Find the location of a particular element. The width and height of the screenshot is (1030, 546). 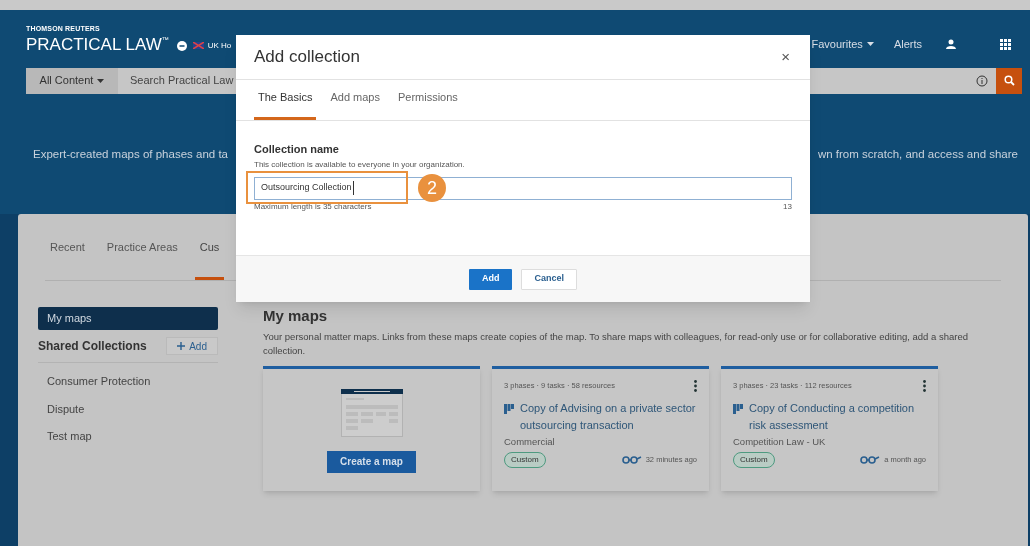

section-heading: Shared Collections is located at coordinates (92, 346).